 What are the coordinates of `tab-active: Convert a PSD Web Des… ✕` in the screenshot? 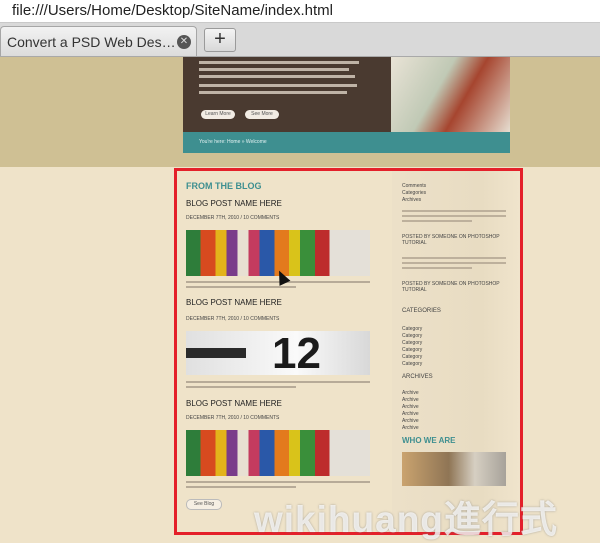 It's located at (98, 41).